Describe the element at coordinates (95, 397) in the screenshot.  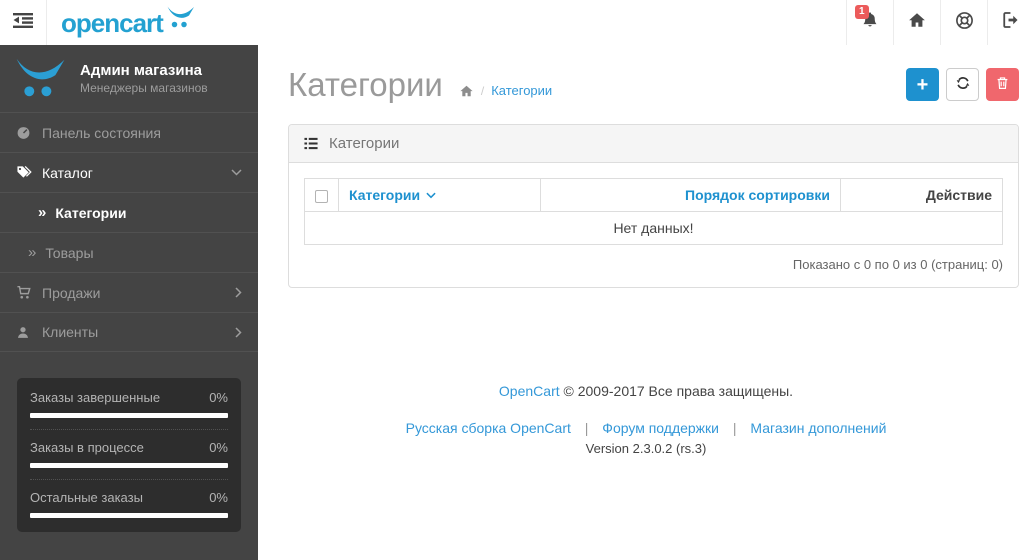
I see `stat-label: Заказы завершенные` at that location.